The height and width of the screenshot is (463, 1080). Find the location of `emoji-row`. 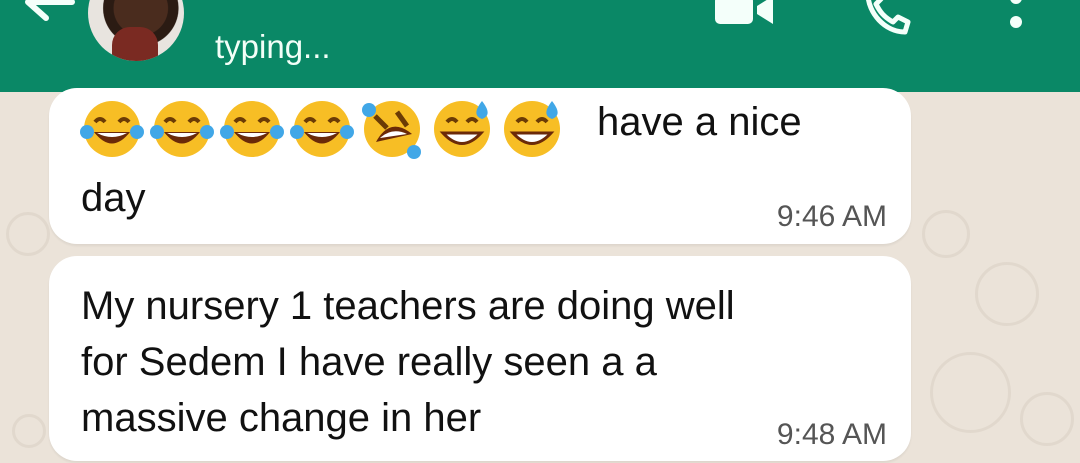

emoji-row is located at coordinates (322, 130).